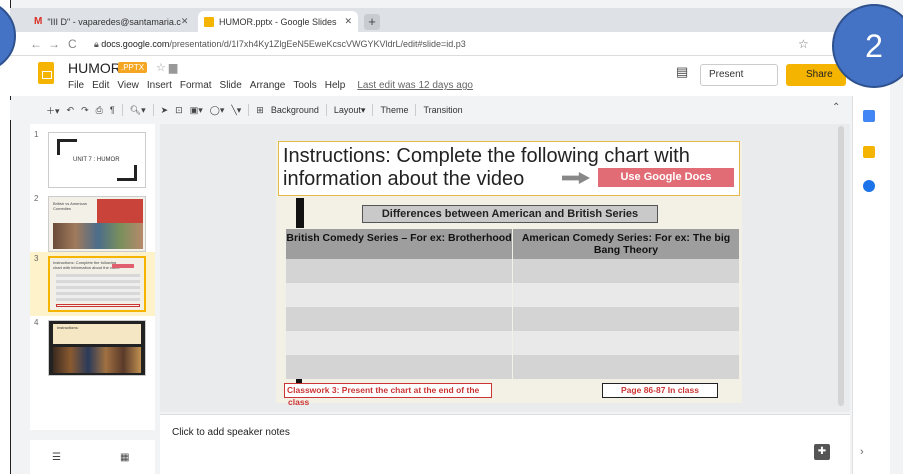  I want to click on list-view-icon: ☰, so click(56, 457).